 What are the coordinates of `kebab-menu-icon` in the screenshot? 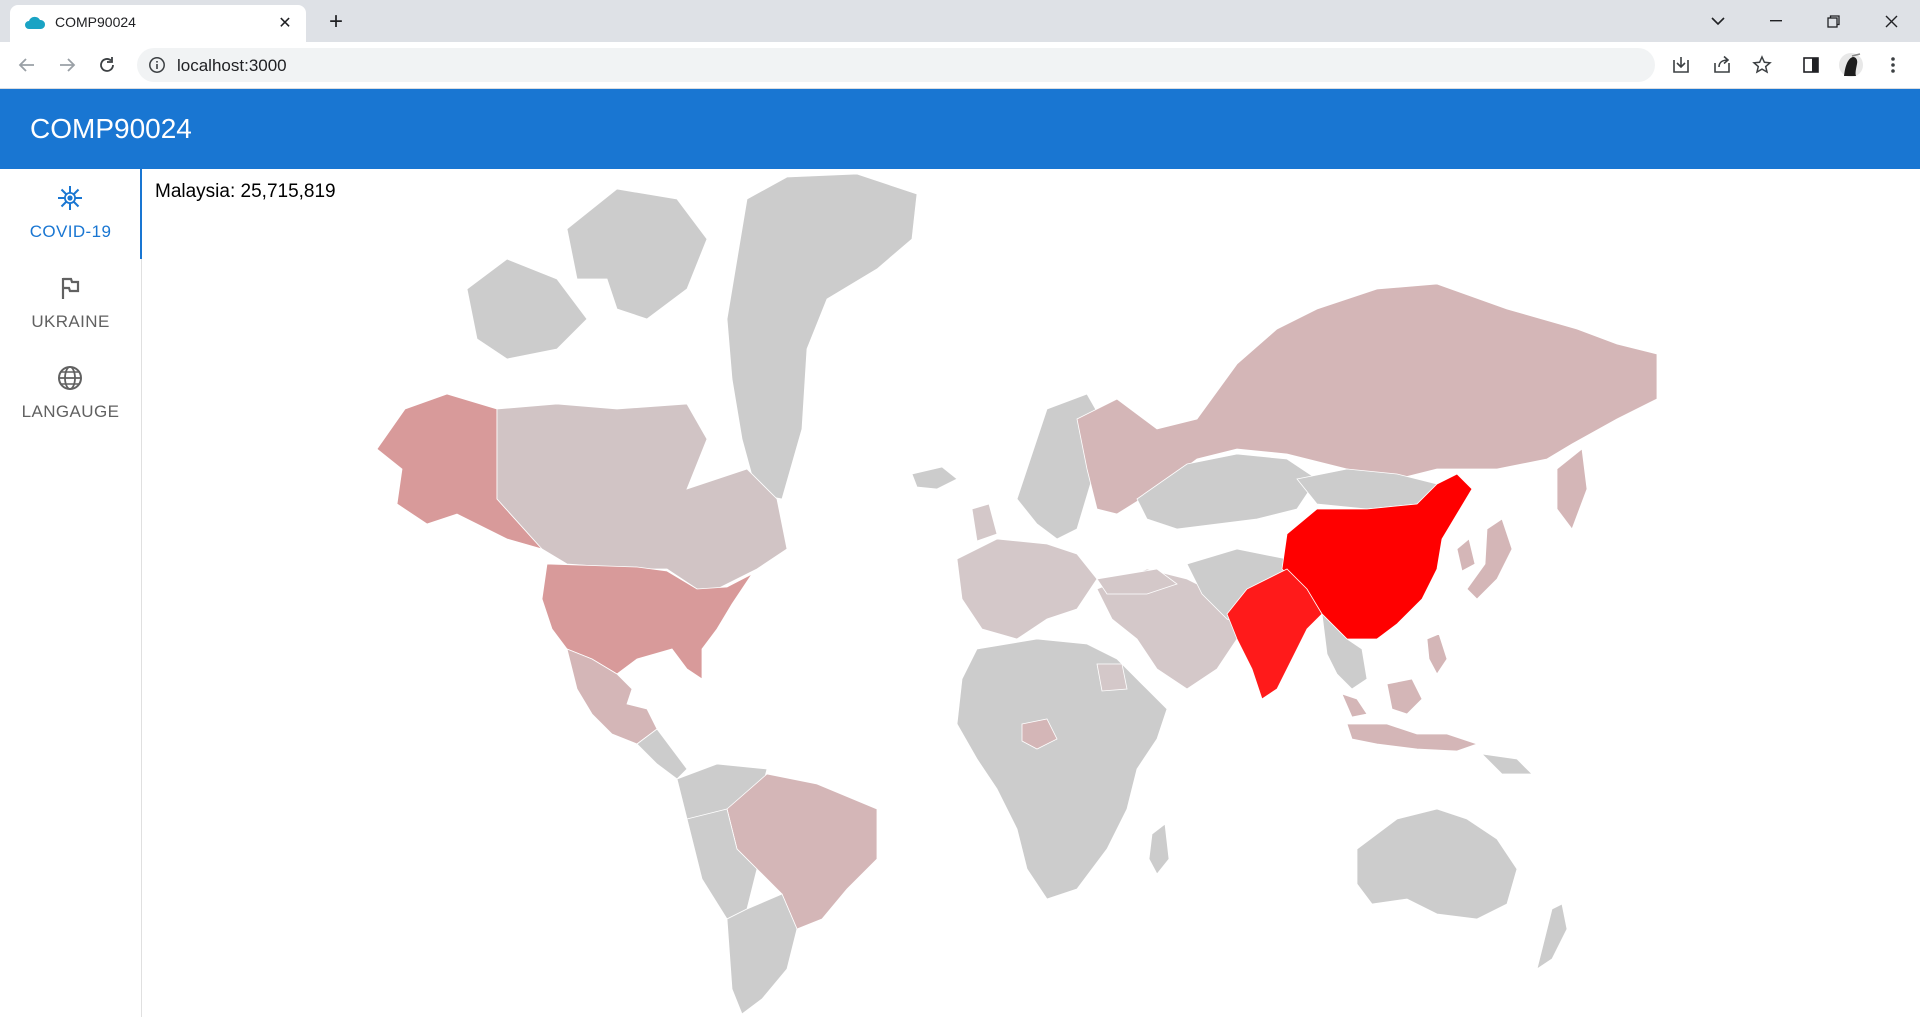 It's located at (1893, 65).